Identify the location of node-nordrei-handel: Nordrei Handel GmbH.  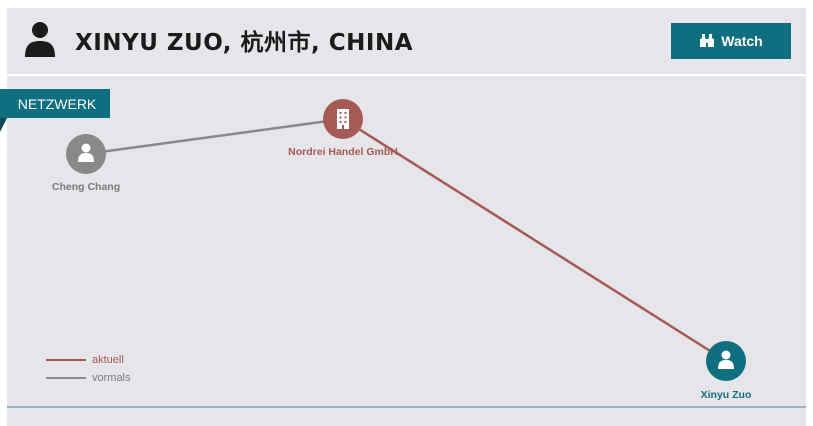
(343, 128).